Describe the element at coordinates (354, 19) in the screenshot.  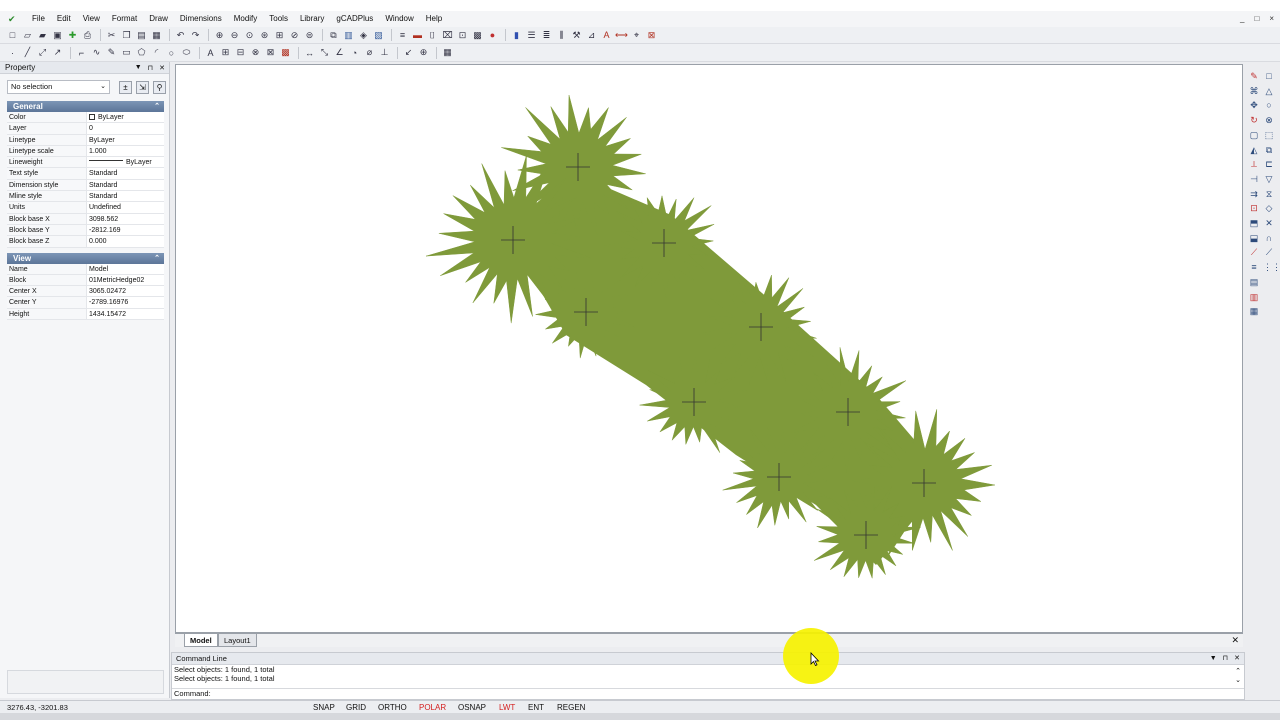
I see `menu-gcadplus: gCADPlus` at that location.